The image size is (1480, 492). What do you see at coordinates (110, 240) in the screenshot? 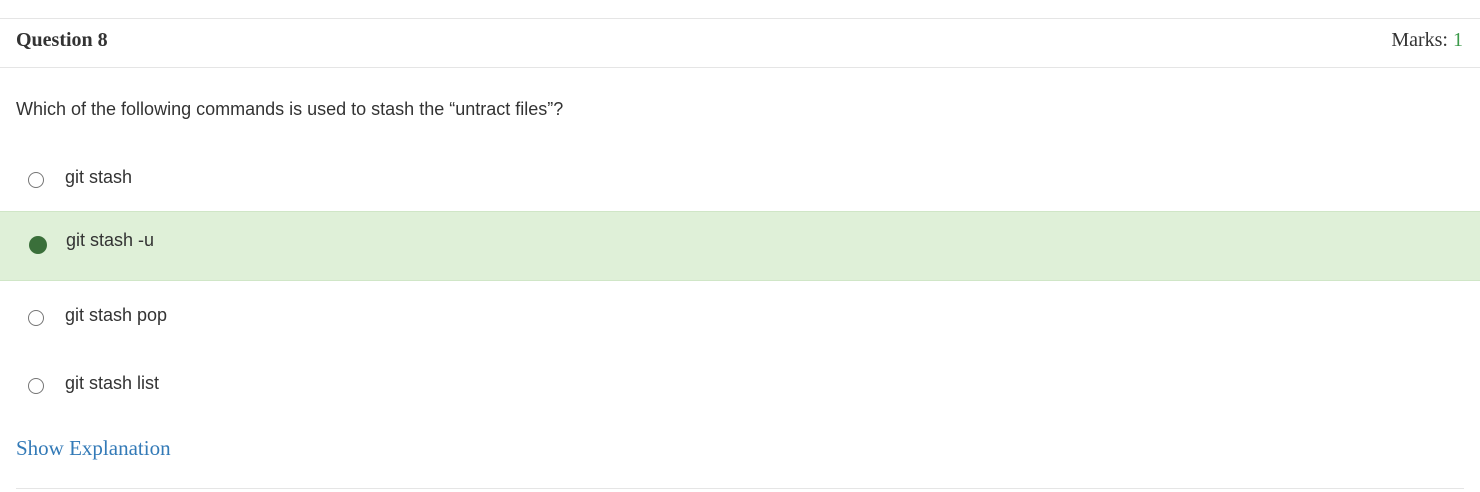
I see `answer-option-label: git stash -u` at bounding box center [110, 240].